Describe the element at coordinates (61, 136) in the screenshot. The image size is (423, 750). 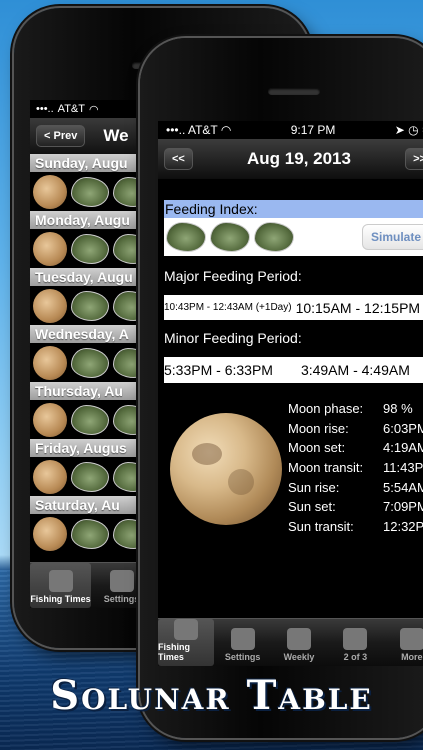
I see `prev-button: < Prev` at that location.